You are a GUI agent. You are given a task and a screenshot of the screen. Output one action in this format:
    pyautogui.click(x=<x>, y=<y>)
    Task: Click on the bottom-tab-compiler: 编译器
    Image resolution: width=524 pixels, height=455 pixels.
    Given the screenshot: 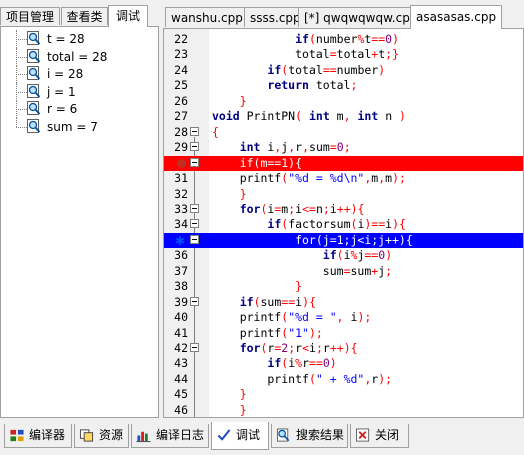 What is the action you would take?
    pyautogui.click(x=38, y=436)
    